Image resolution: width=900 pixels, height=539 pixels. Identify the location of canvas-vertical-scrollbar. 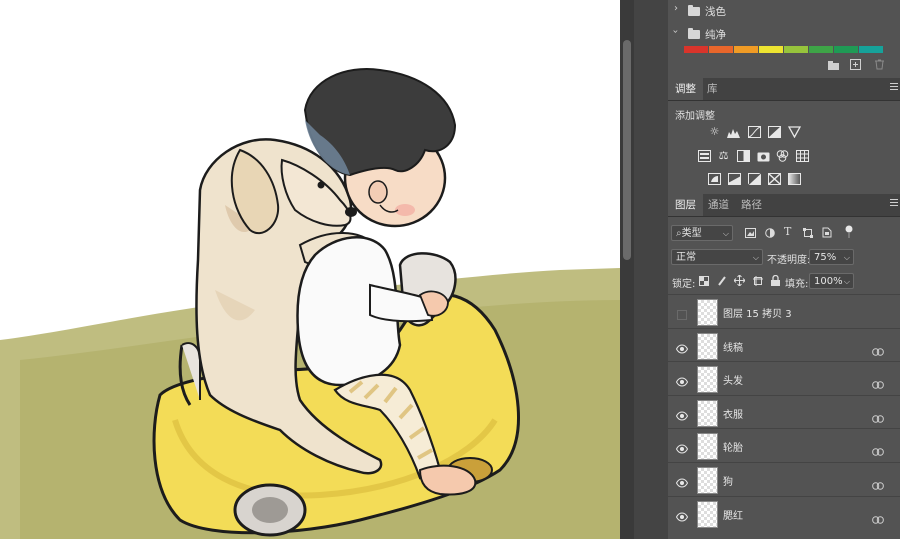
(627, 269).